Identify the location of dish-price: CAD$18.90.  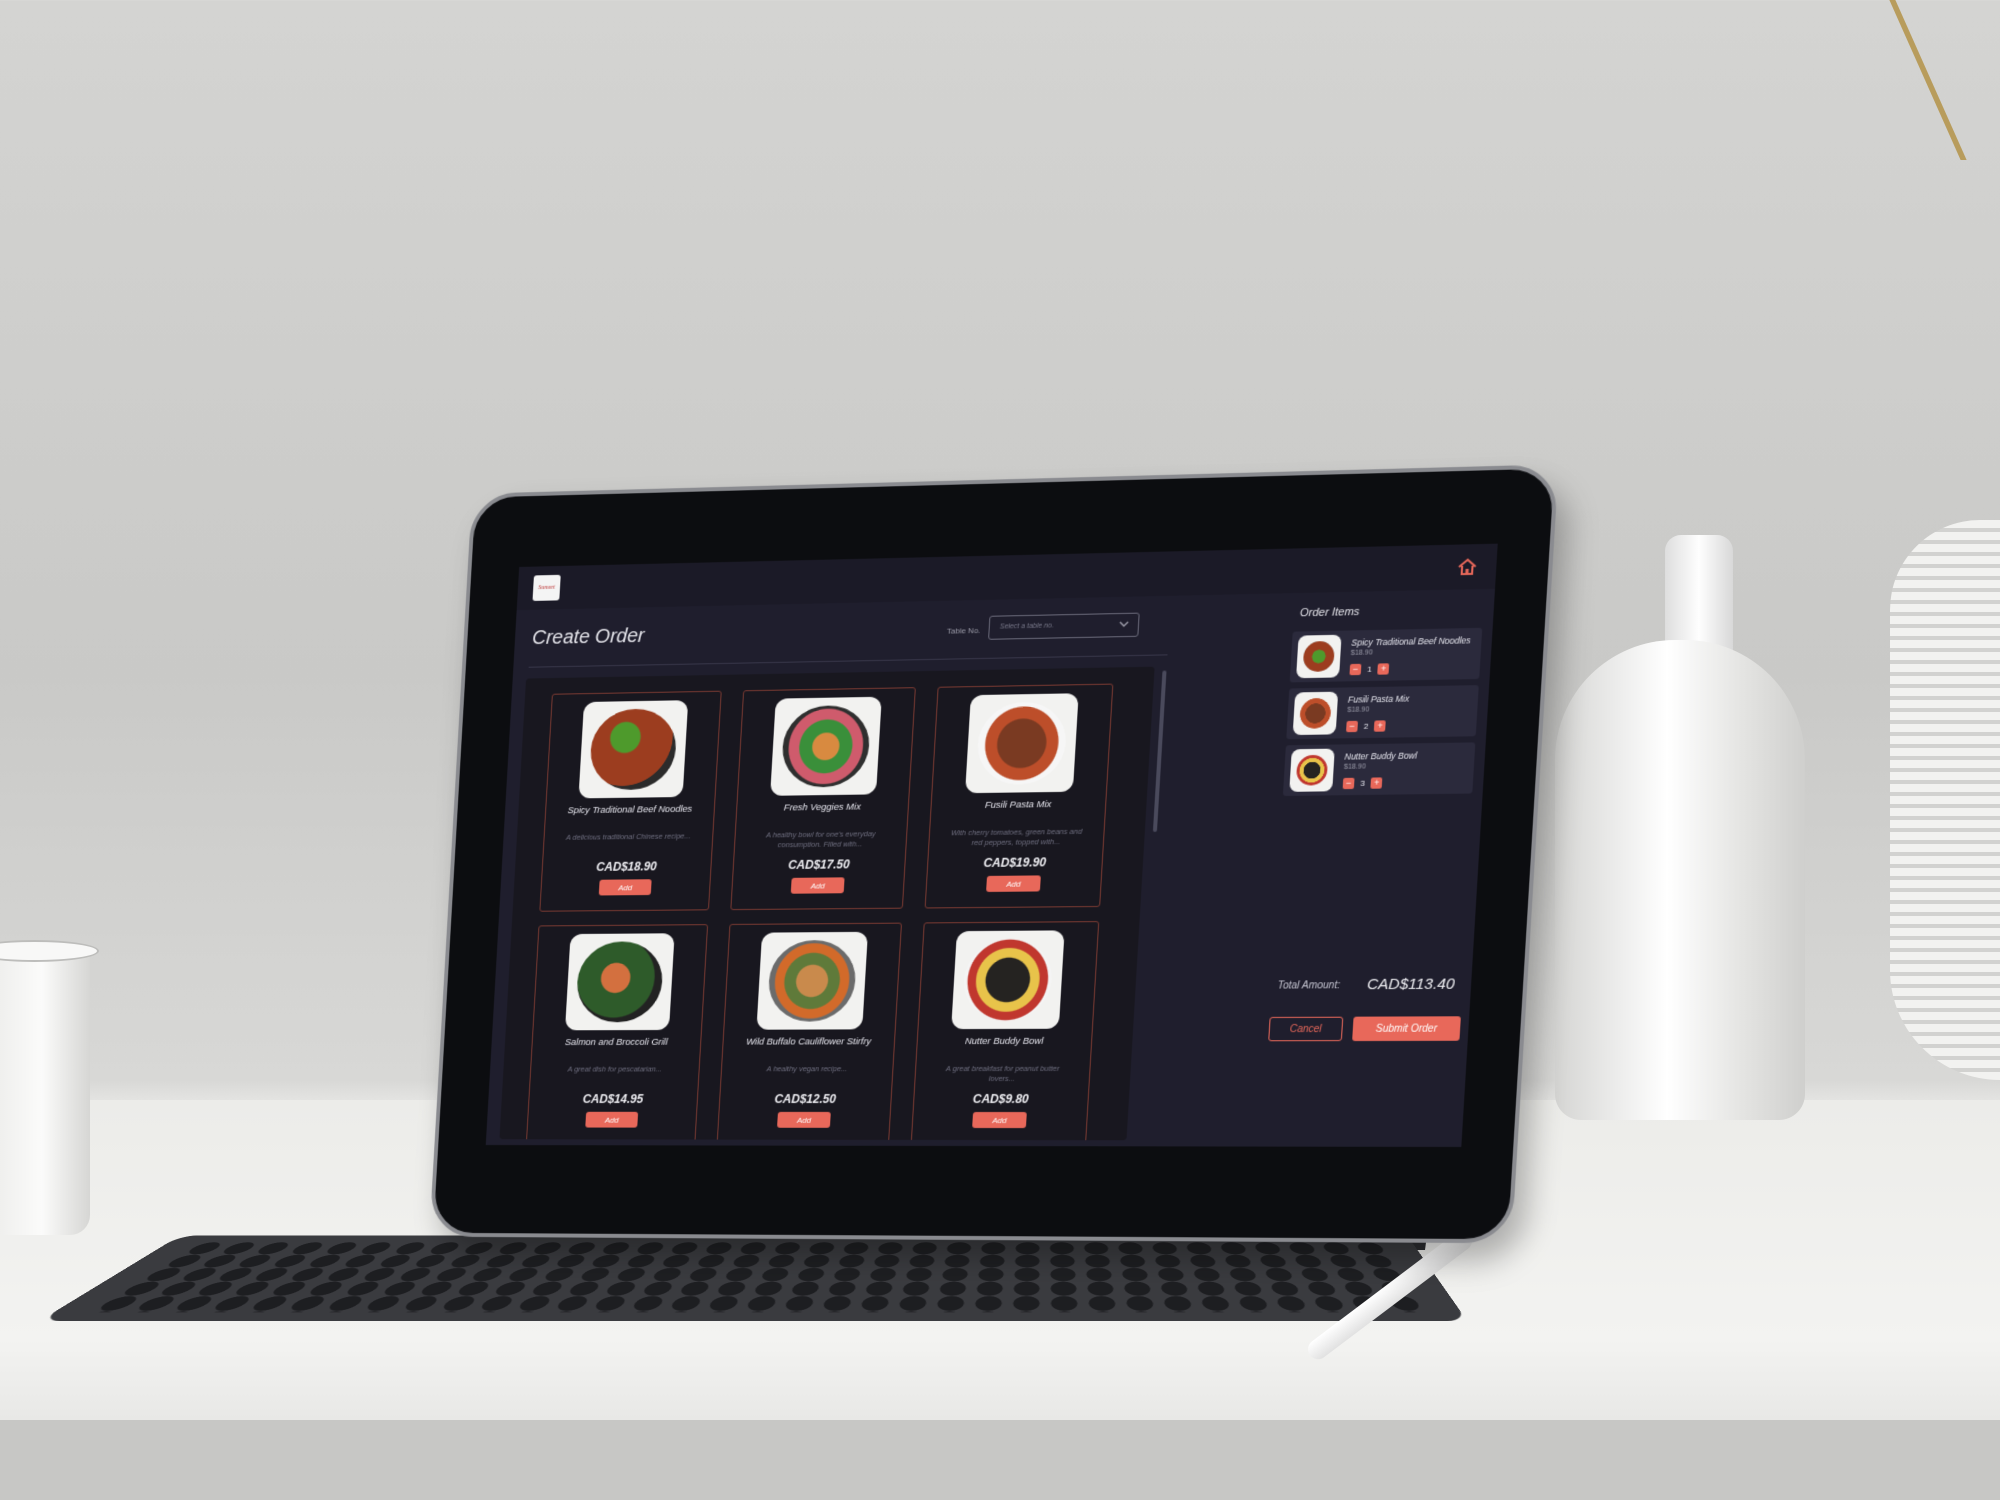
(626, 866).